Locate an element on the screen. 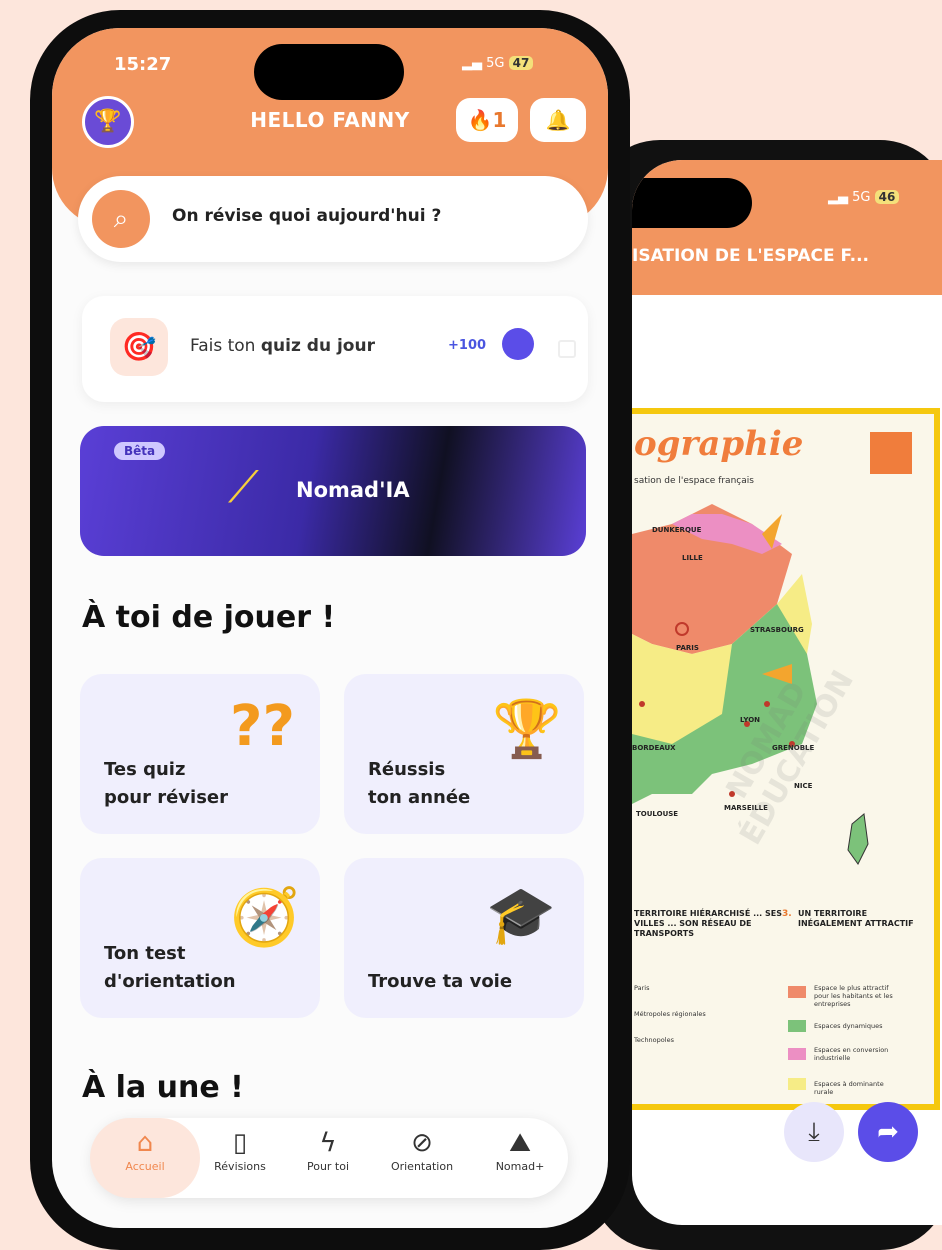 This screenshot has width=942, height=1250. streak-badge: 🔥1 is located at coordinates (487, 120).